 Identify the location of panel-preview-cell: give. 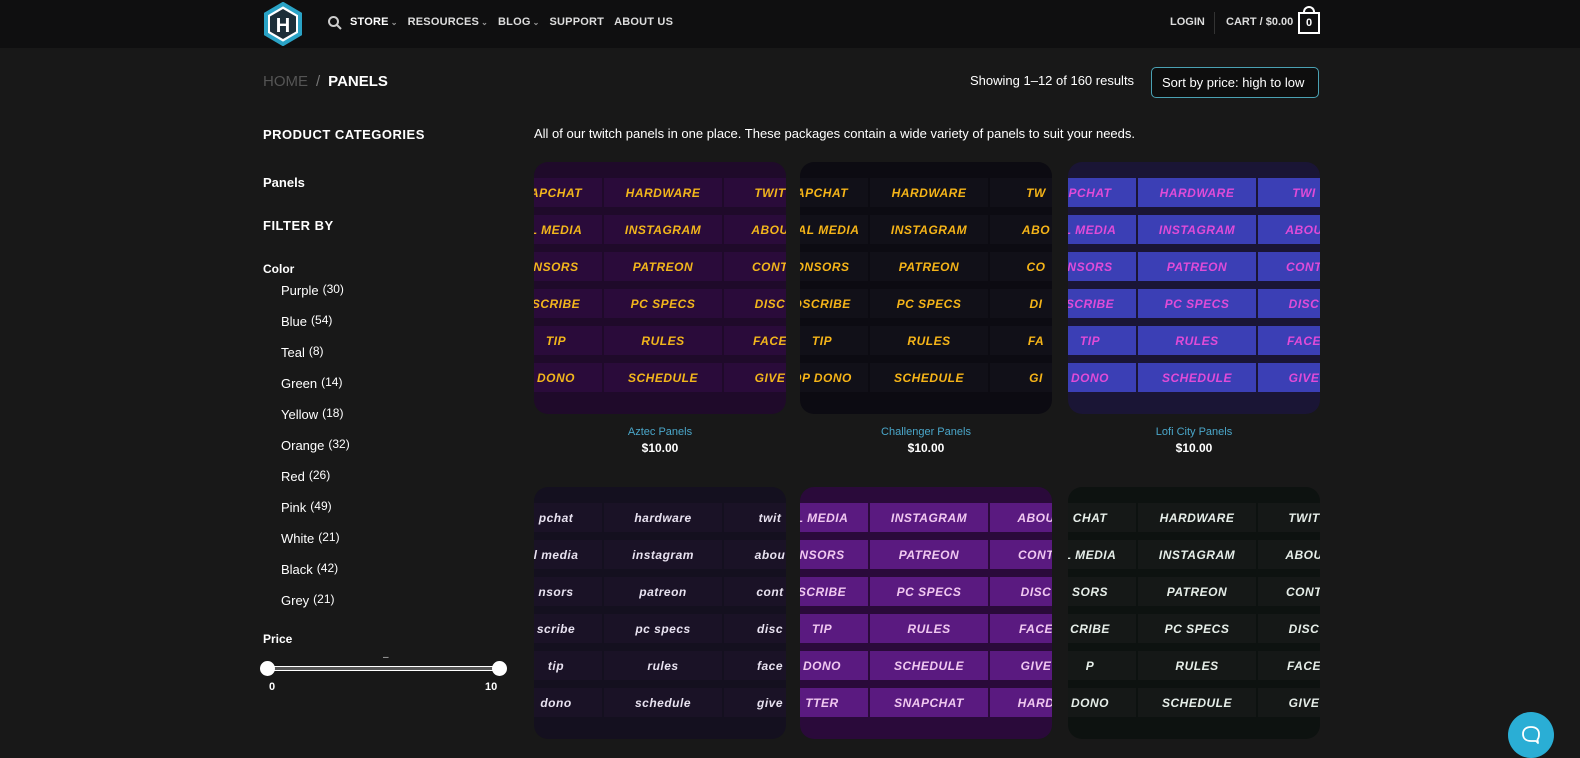
(755, 702).